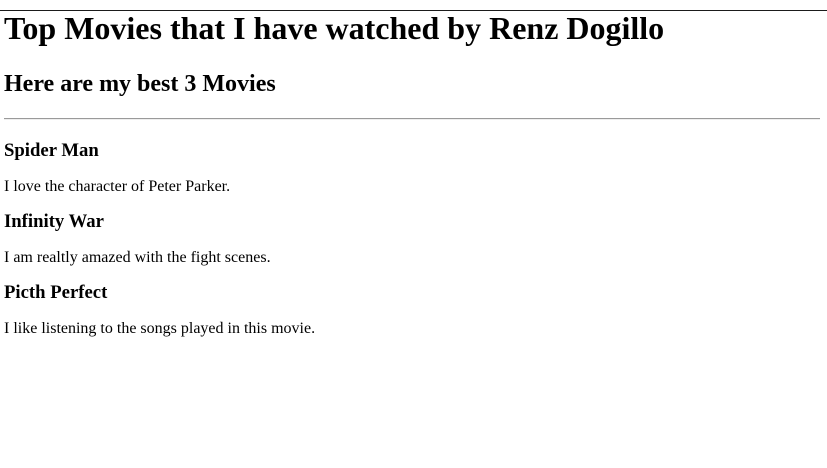 The width and height of the screenshot is (827, 468). Describe the element at coordinates (51, 150) in the screenshot. I see `movie-title: Spider Man` at that location.